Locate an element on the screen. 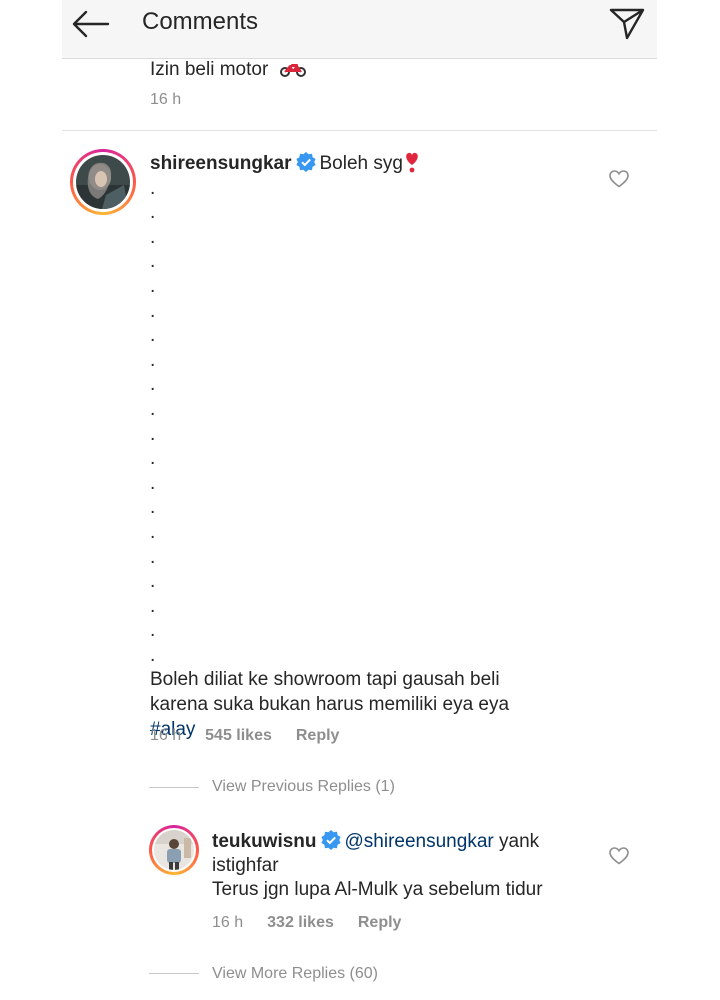 This screenshot has width=720, height=1000. heart-exclamation-icon is located at coordinates (412, 162).